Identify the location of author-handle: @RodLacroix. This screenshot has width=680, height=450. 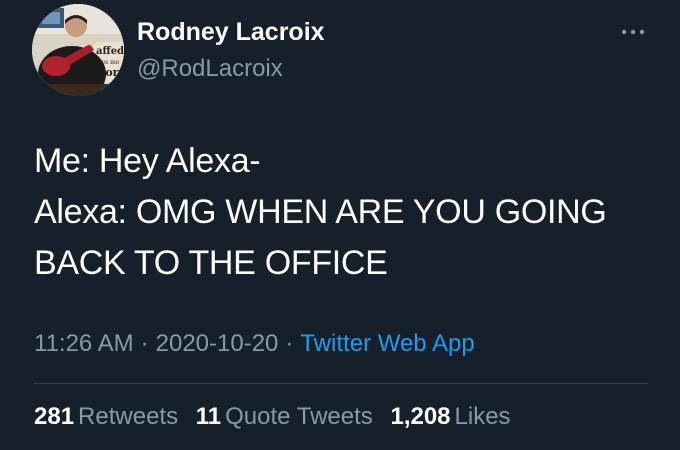
(210, 69).